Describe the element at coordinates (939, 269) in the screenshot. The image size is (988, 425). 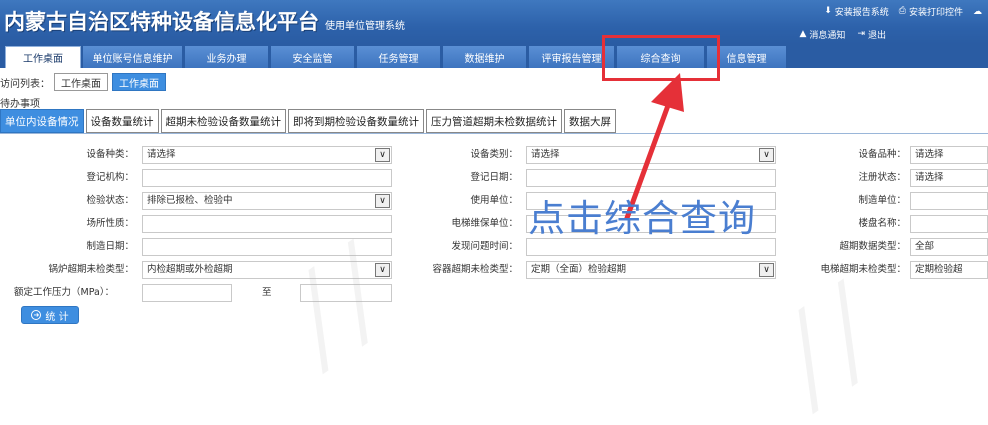
I see `elevator-overdue-value: 定期检验超` at that location.